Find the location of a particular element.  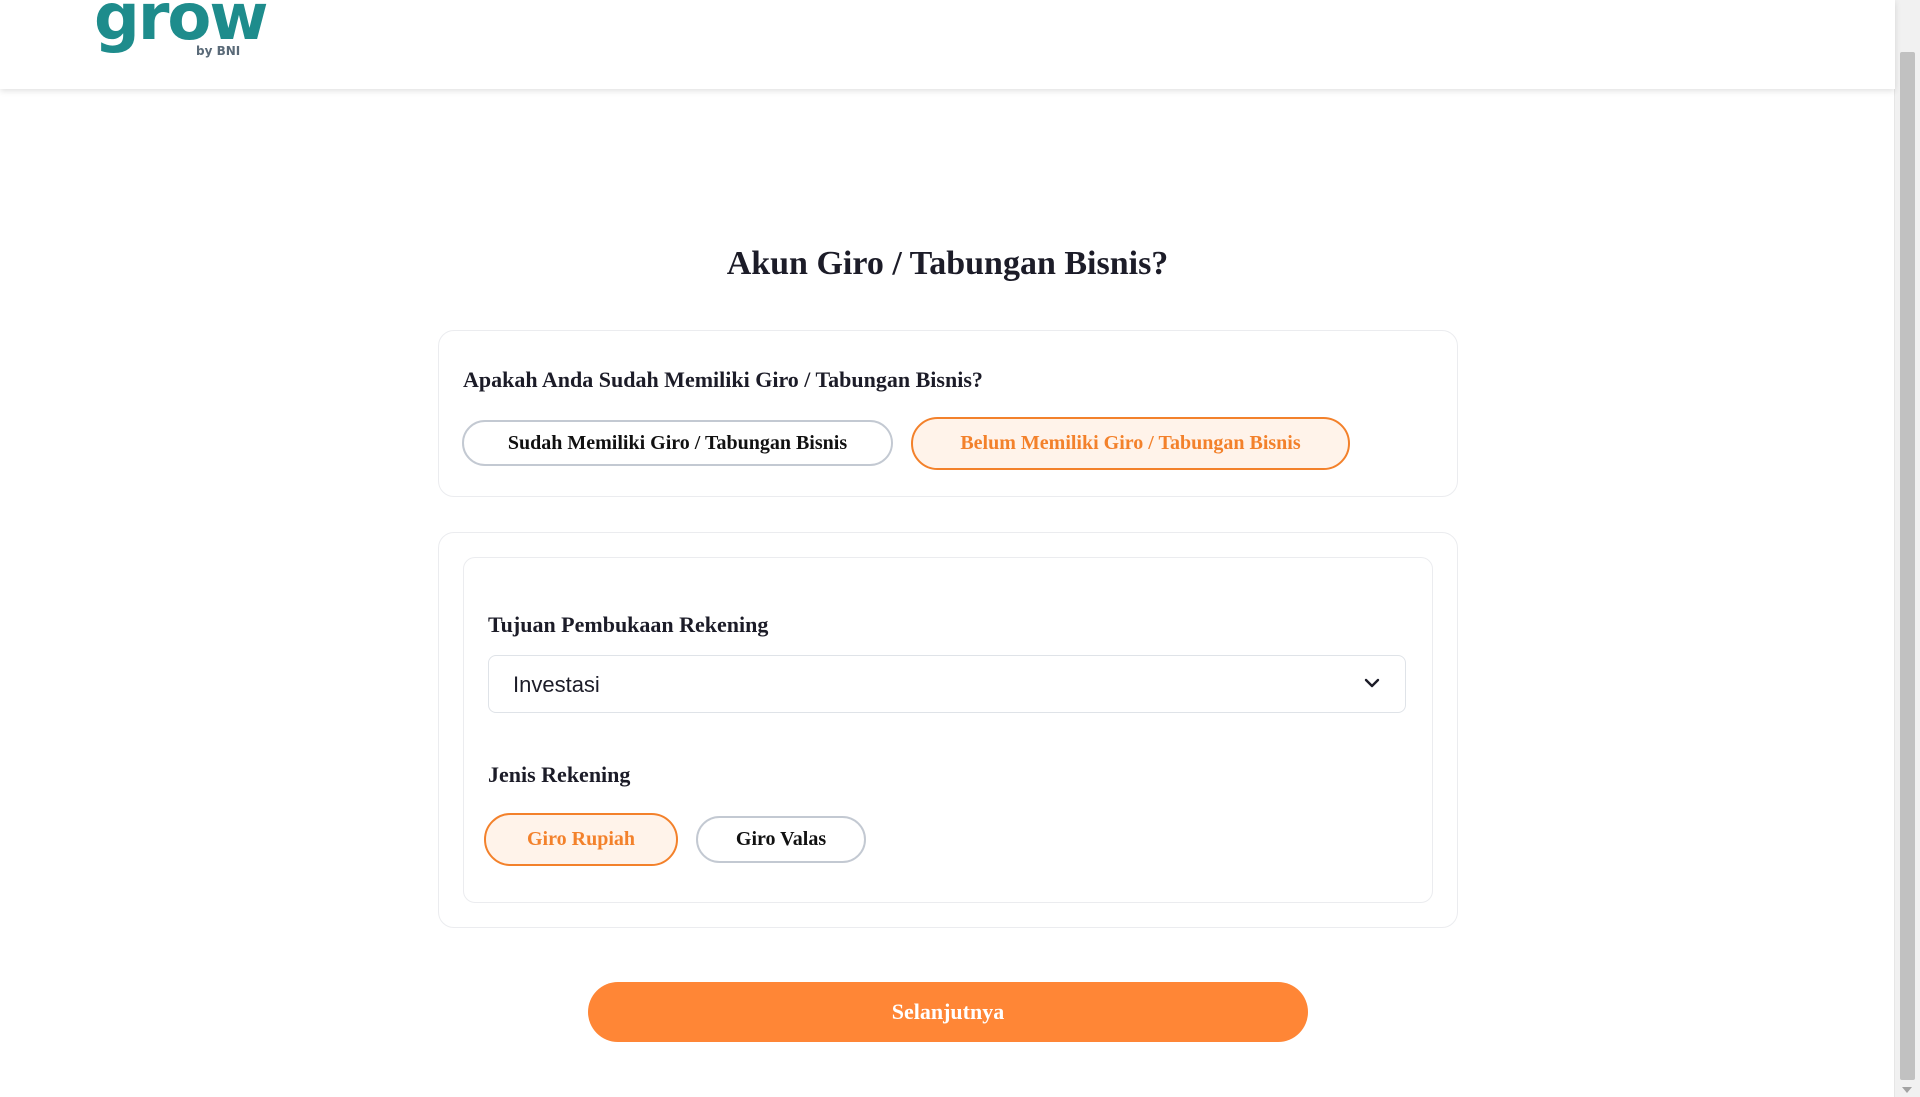

jenis-label: Jenis Rekening is located at coordinates (559, 774).